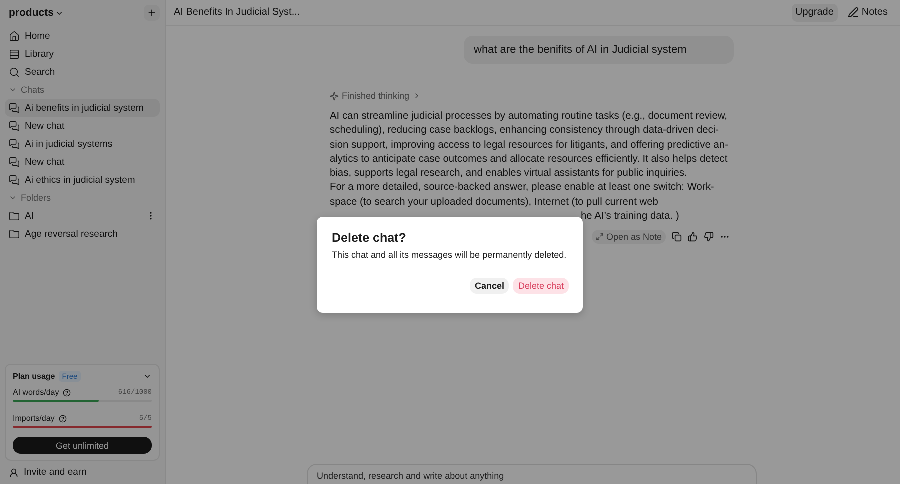  What do you see at coordinates (630, 216) in the screenshot?
I see `answer-text: he AI’s training data. )` at bounding box center [630, 216].